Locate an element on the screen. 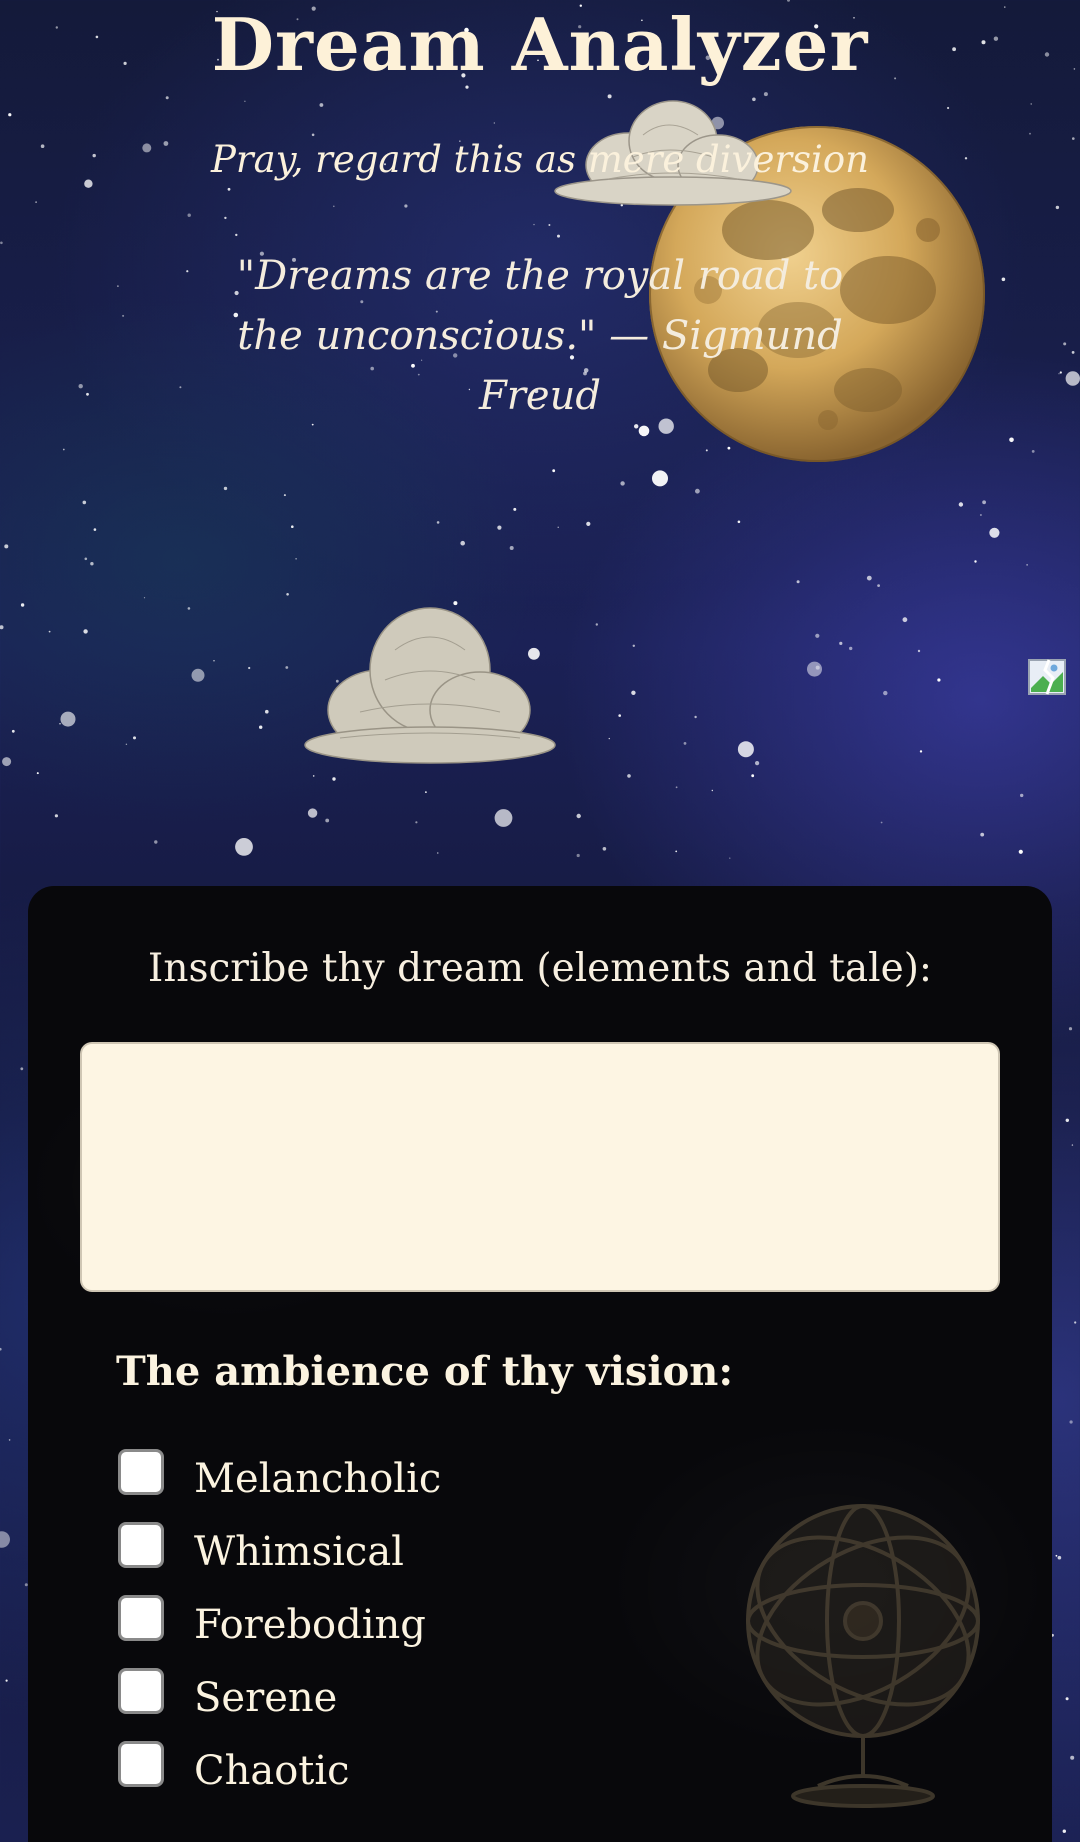 The width and height of the screenshot is (1080, 1842). mood-label: Melancholic is located at coordinates (318, 1478).